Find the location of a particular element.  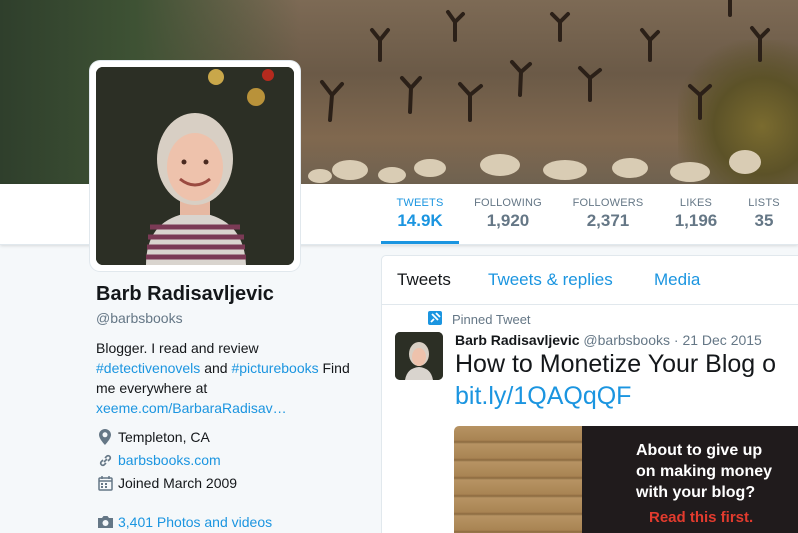

tweet-avatar is located at coordinates (419, 356).